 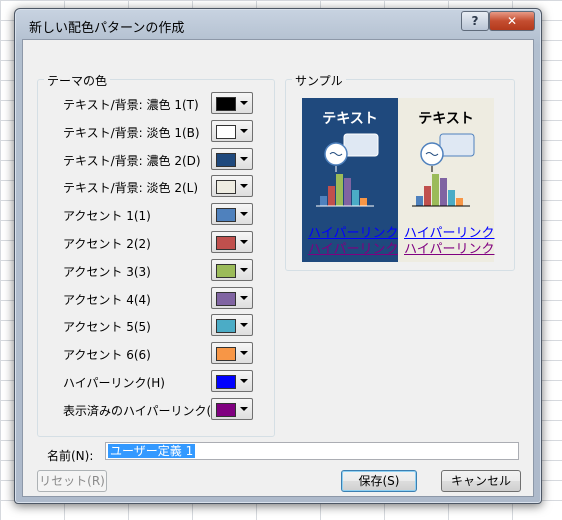 I want to click on reset-button-label: リセット(R), so click(x=72, y=481).